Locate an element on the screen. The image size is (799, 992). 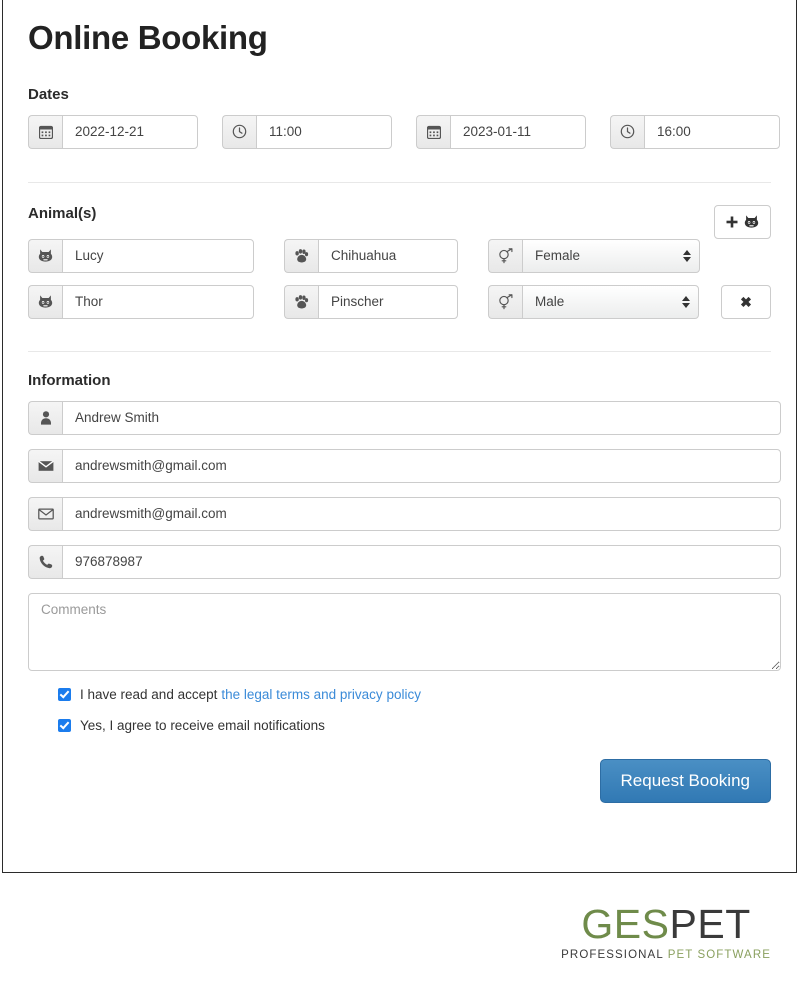
animal-gender-value: Female is located at coordinates (558, 256).